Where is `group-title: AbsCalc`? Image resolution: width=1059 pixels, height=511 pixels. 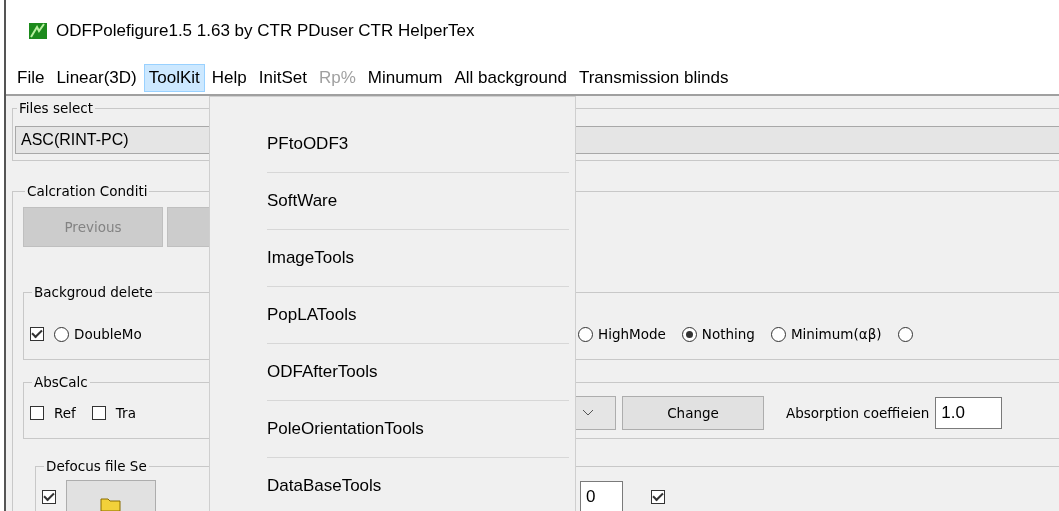 group-title: AbsCalc is located at coordinates (61, 382).